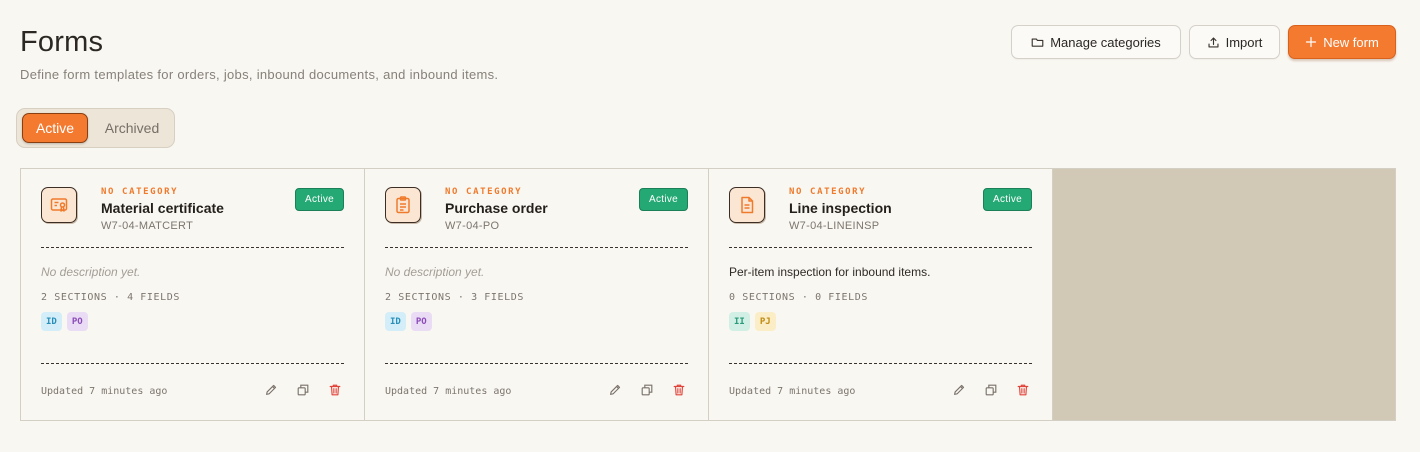 This screenshot has width=1420, height=452. I want to click on status-filter: Active Archived, so click(95, 128).